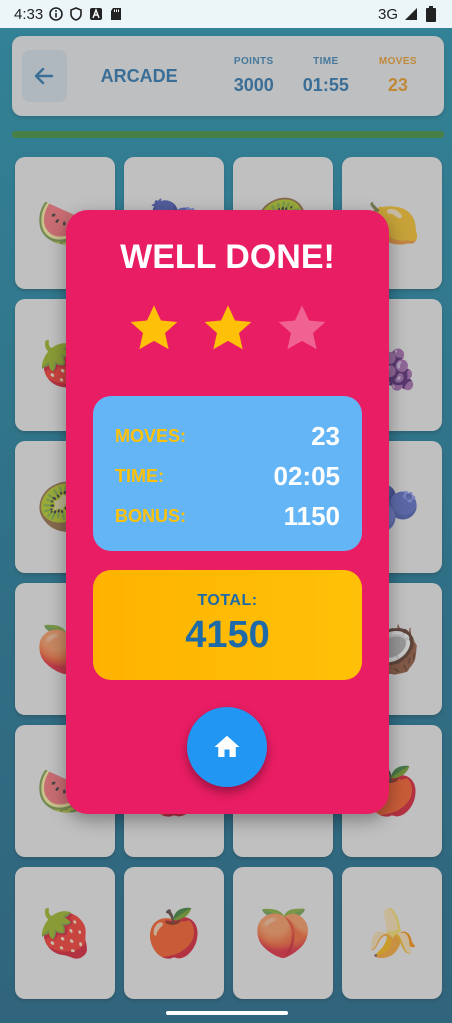  I want to click on total-label: TOTAL:, so click(227, 600).